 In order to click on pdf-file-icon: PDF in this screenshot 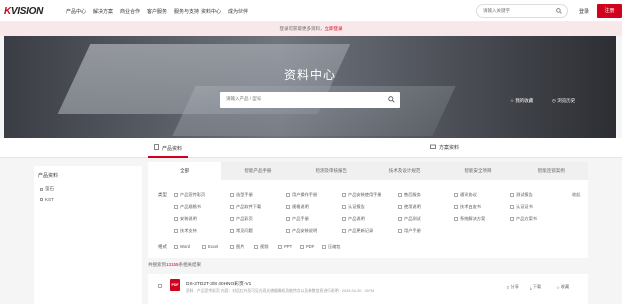, I will do `click(175, 285)`.